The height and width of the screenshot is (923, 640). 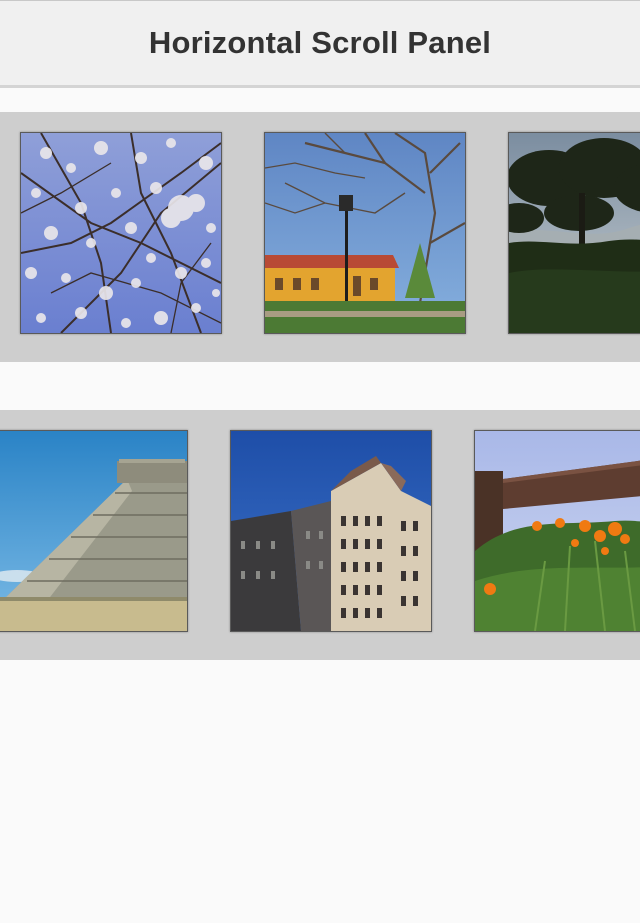 I want to click on photo-thumbnail-blossoms, so click(x=121, y=233).